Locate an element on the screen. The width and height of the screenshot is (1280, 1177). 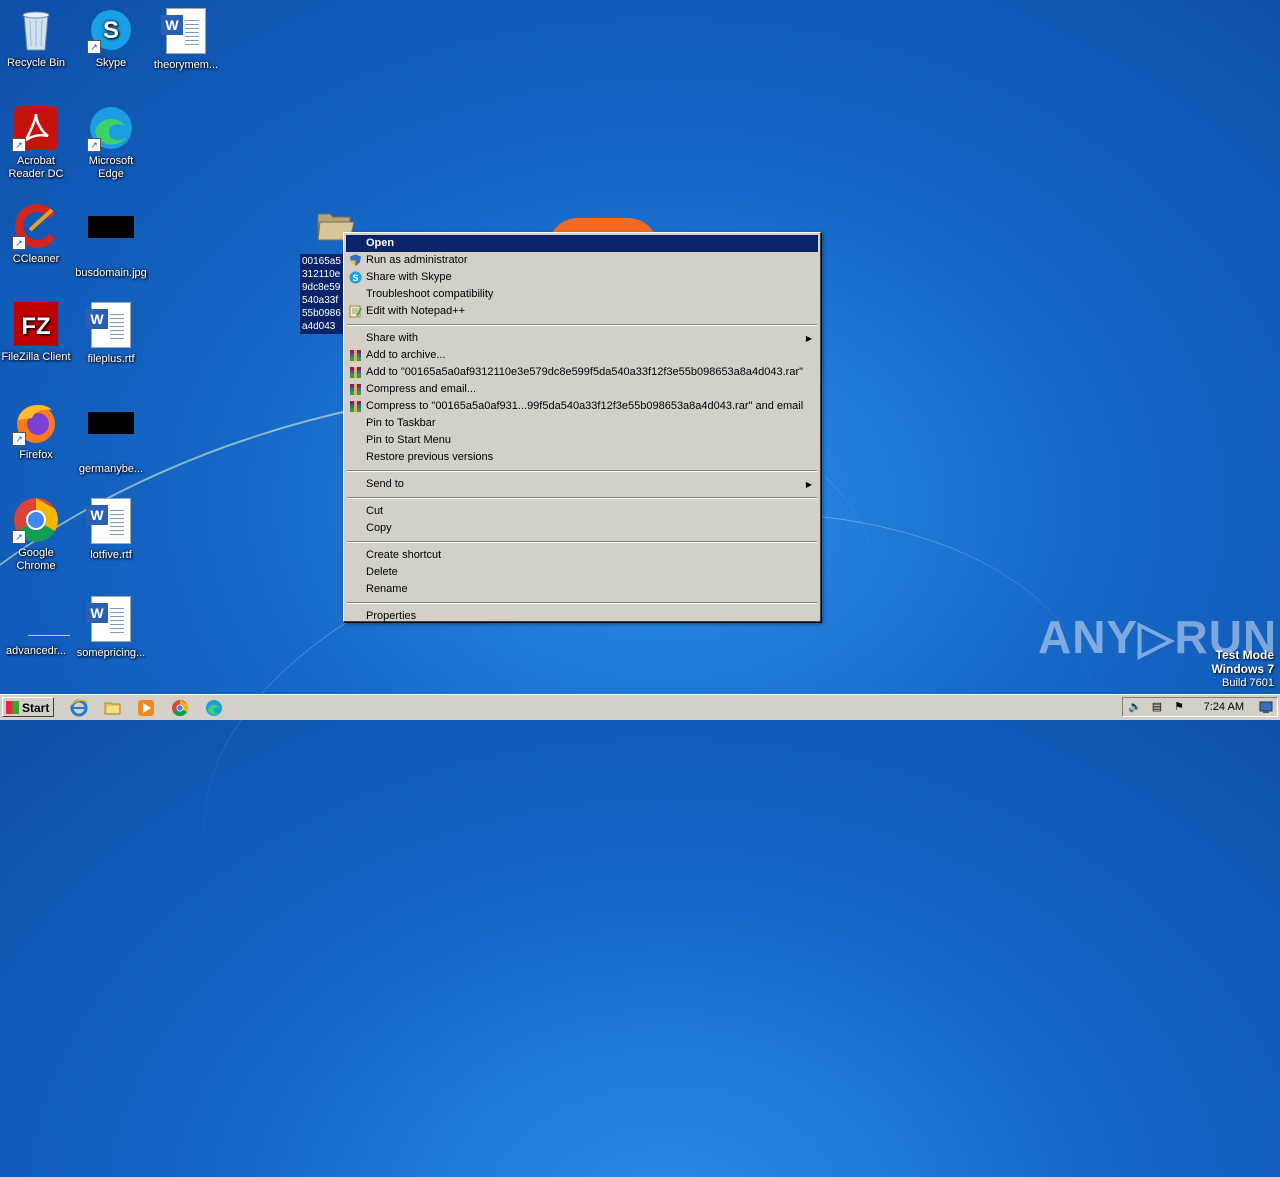
desktop-icon-recycle-bin: Recycle Bin is located at coordinates (36, 38).